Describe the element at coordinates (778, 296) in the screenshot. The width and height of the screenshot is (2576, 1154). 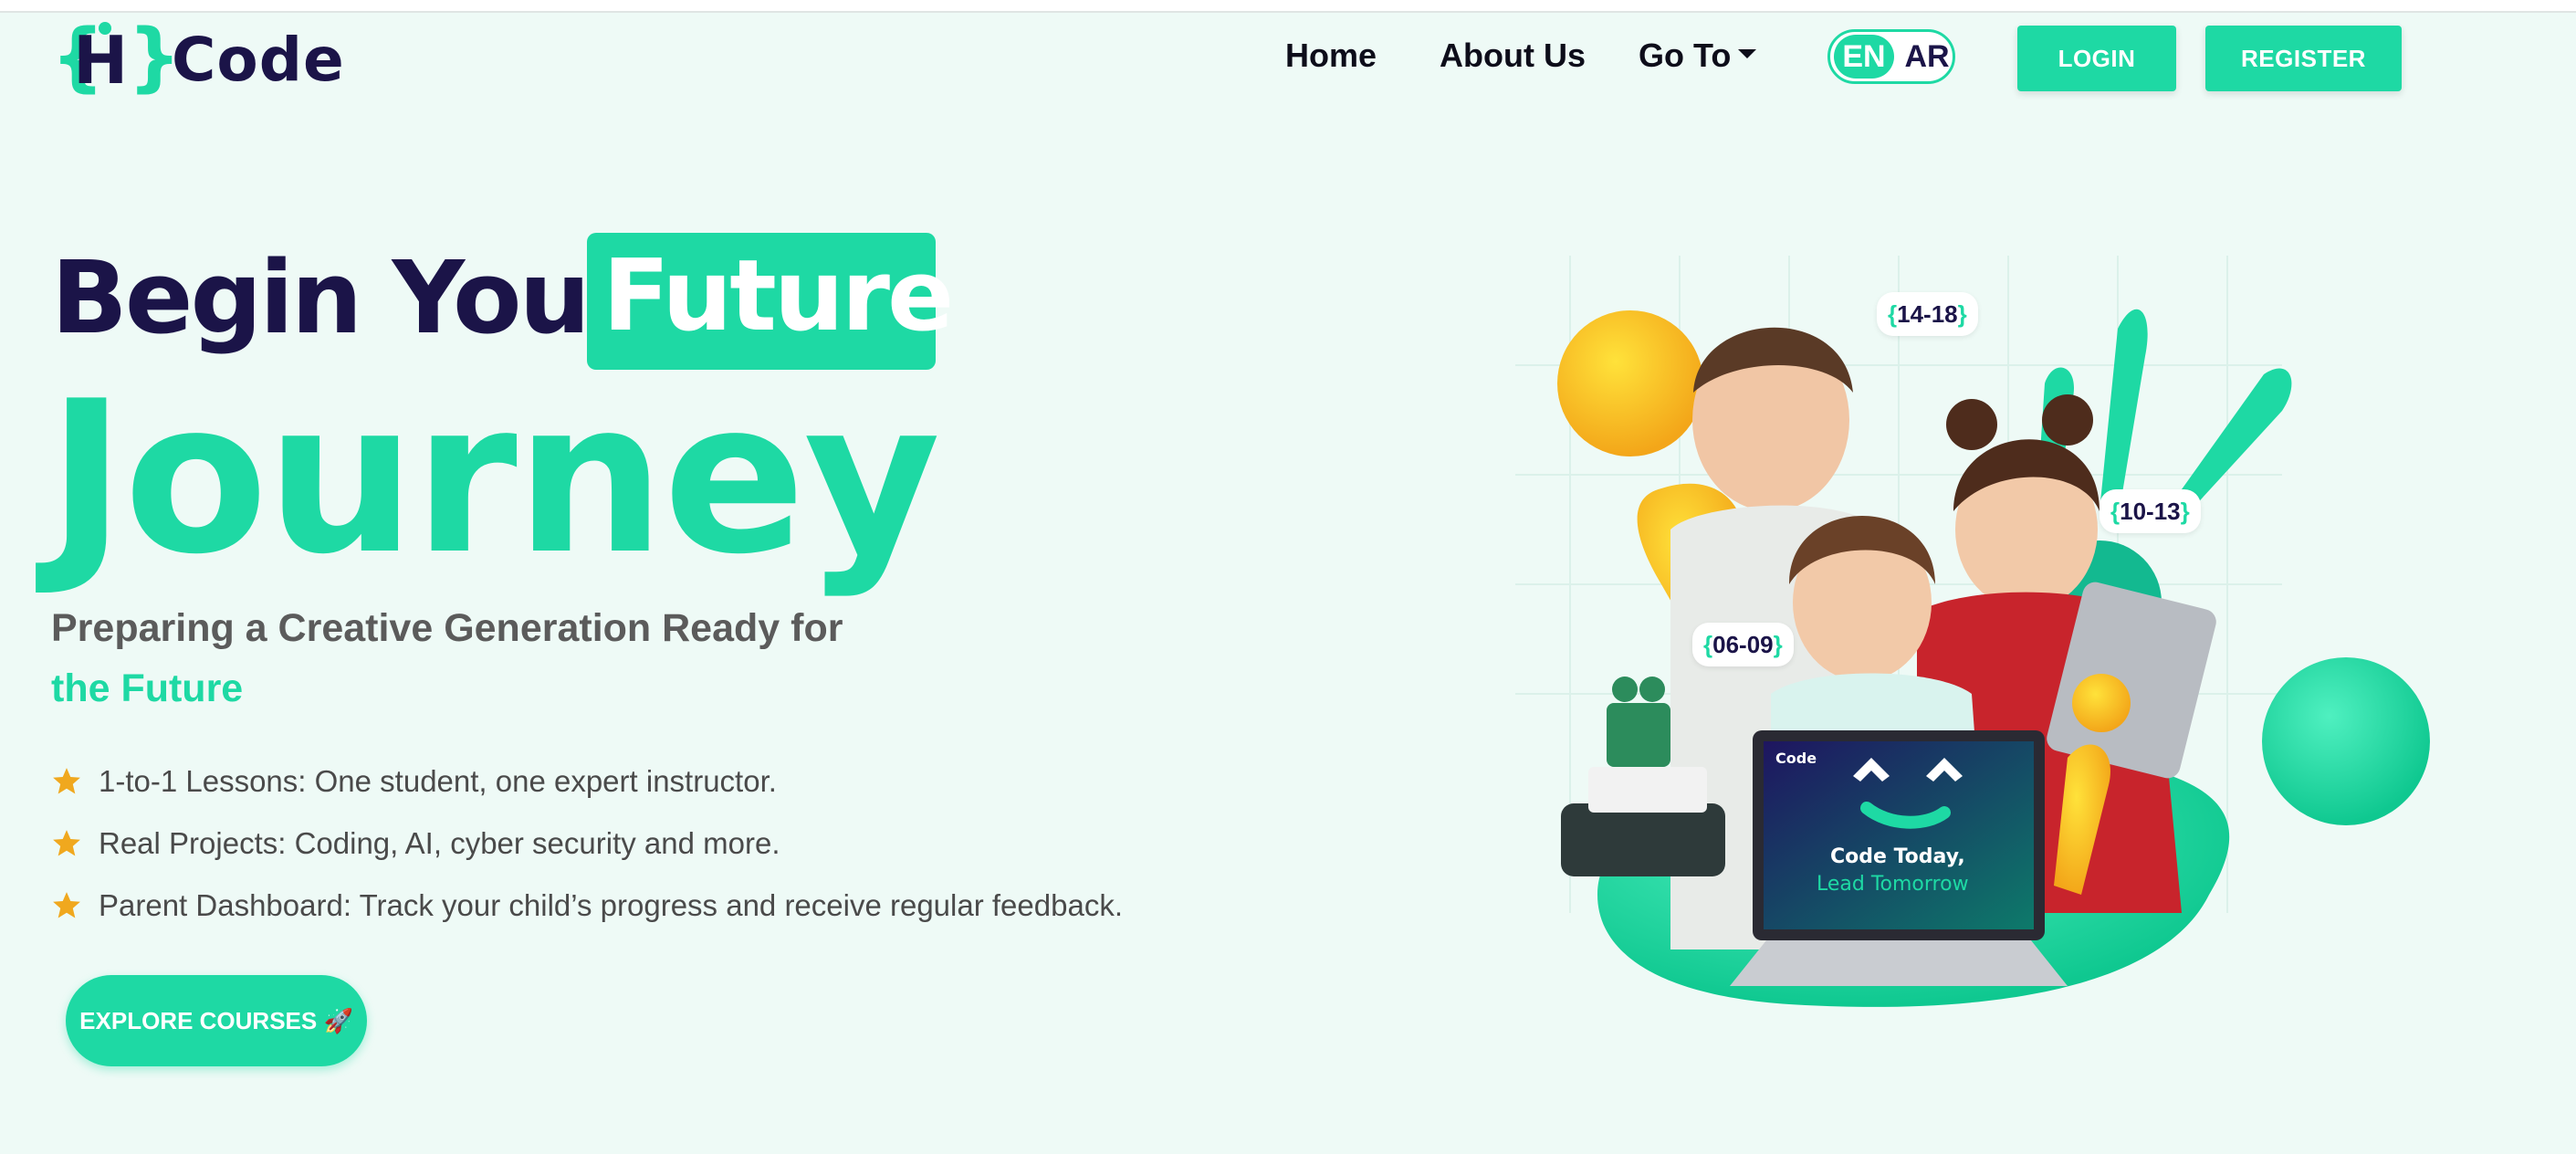
I see `hero-title-highlight: Future` at that location.